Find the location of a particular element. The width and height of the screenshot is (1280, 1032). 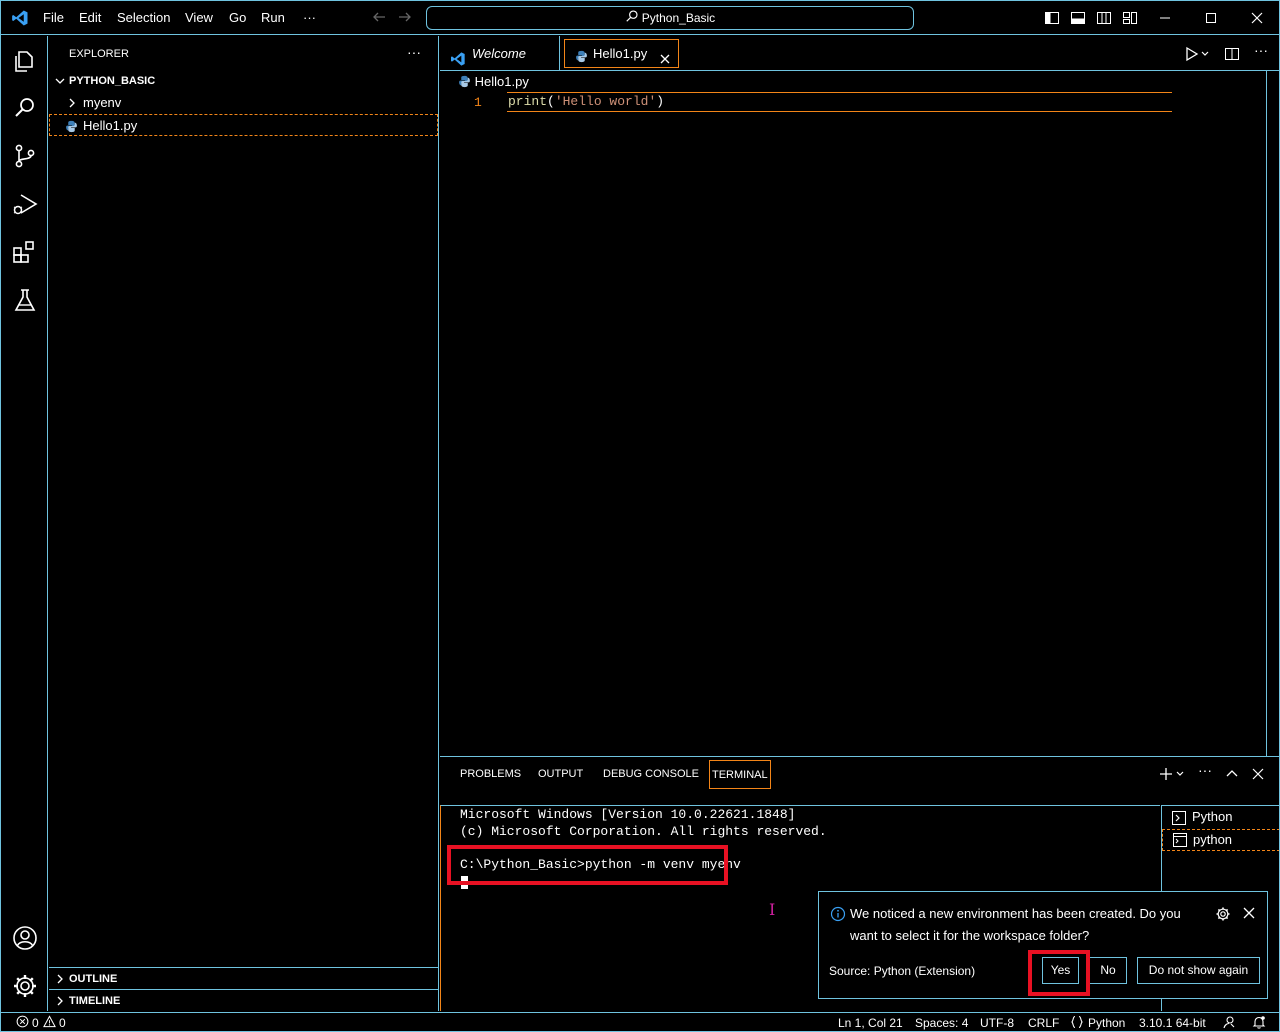

run-python-file-icon is located at coordinates (1198, 55).